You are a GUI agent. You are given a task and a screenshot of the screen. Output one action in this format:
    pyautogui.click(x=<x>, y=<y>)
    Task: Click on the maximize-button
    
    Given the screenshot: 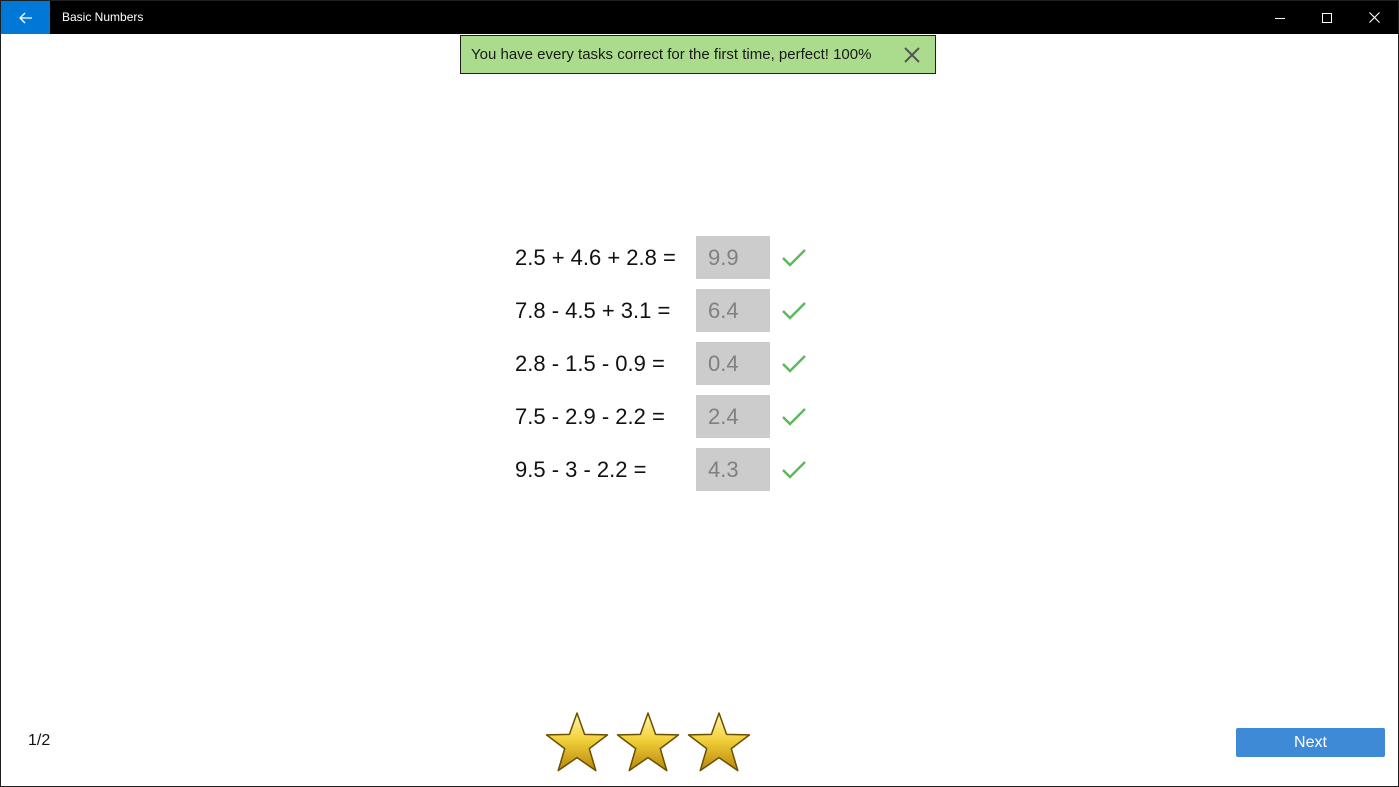 What is the action you would take?
    pyautogui.click(x=1327, y=17)
    